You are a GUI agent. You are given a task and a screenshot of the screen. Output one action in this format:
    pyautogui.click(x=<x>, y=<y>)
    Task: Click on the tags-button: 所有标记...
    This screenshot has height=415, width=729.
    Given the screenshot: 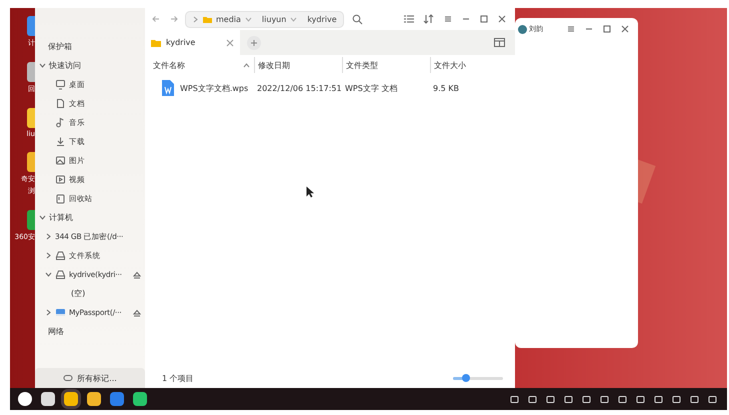 What is the action you would take?
    pyautogui.click(x=90, y=378)
    